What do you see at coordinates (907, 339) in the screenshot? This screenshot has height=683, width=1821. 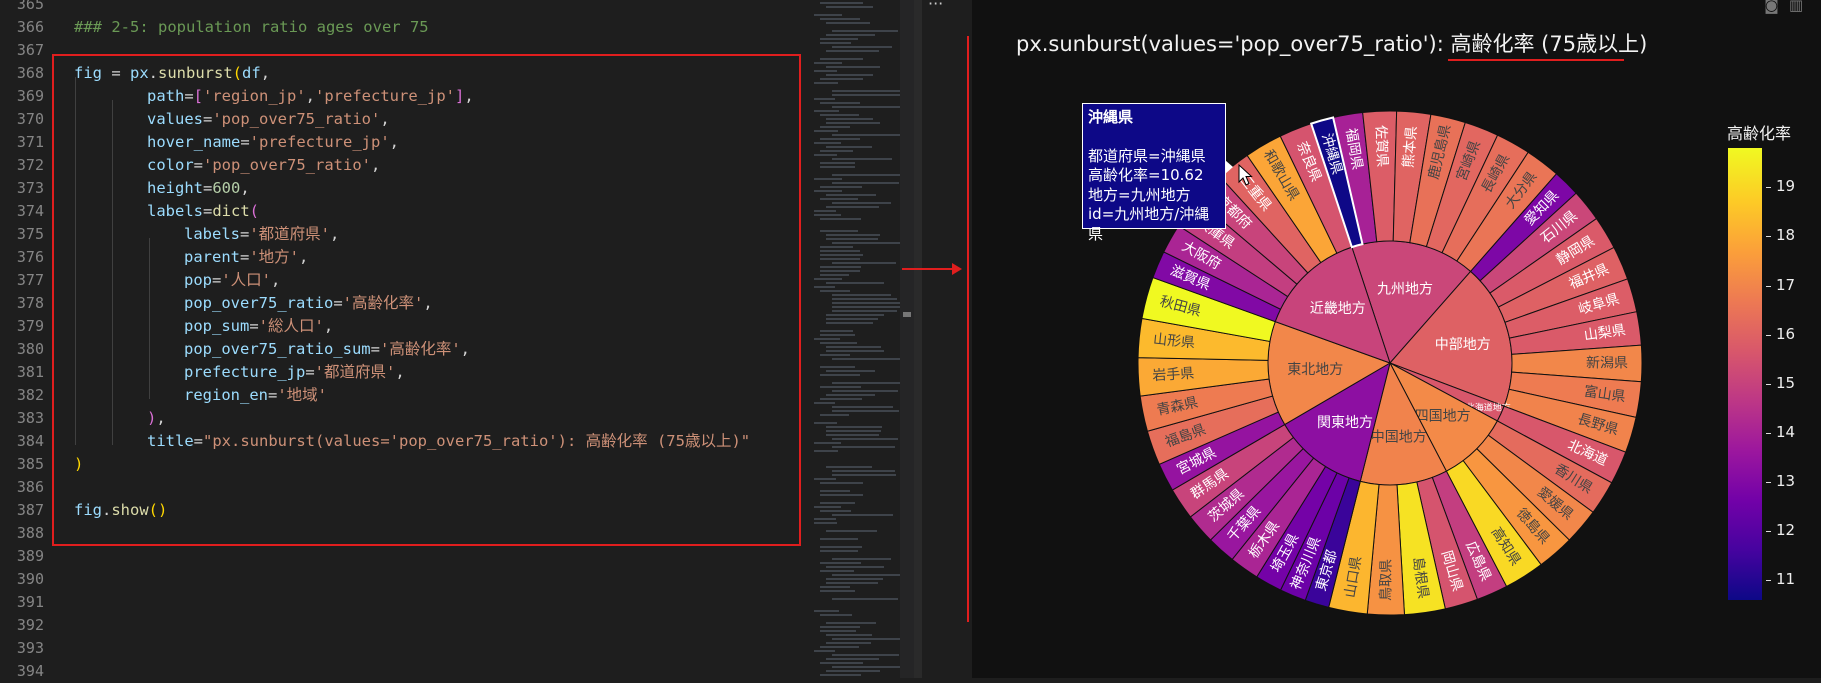 I see `editor-scrollbar` at bounding box center [907, 339].